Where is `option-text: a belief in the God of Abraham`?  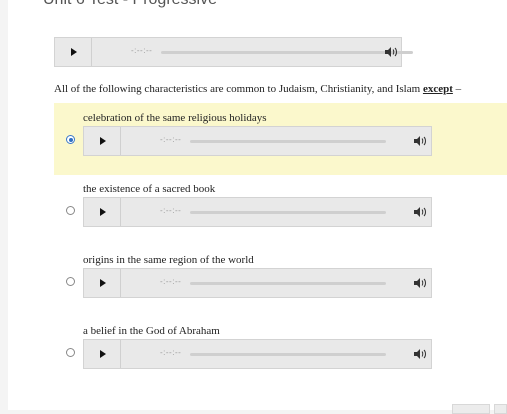 option-text: a belief in the God of Abraham is located at coordinates (151, 331).